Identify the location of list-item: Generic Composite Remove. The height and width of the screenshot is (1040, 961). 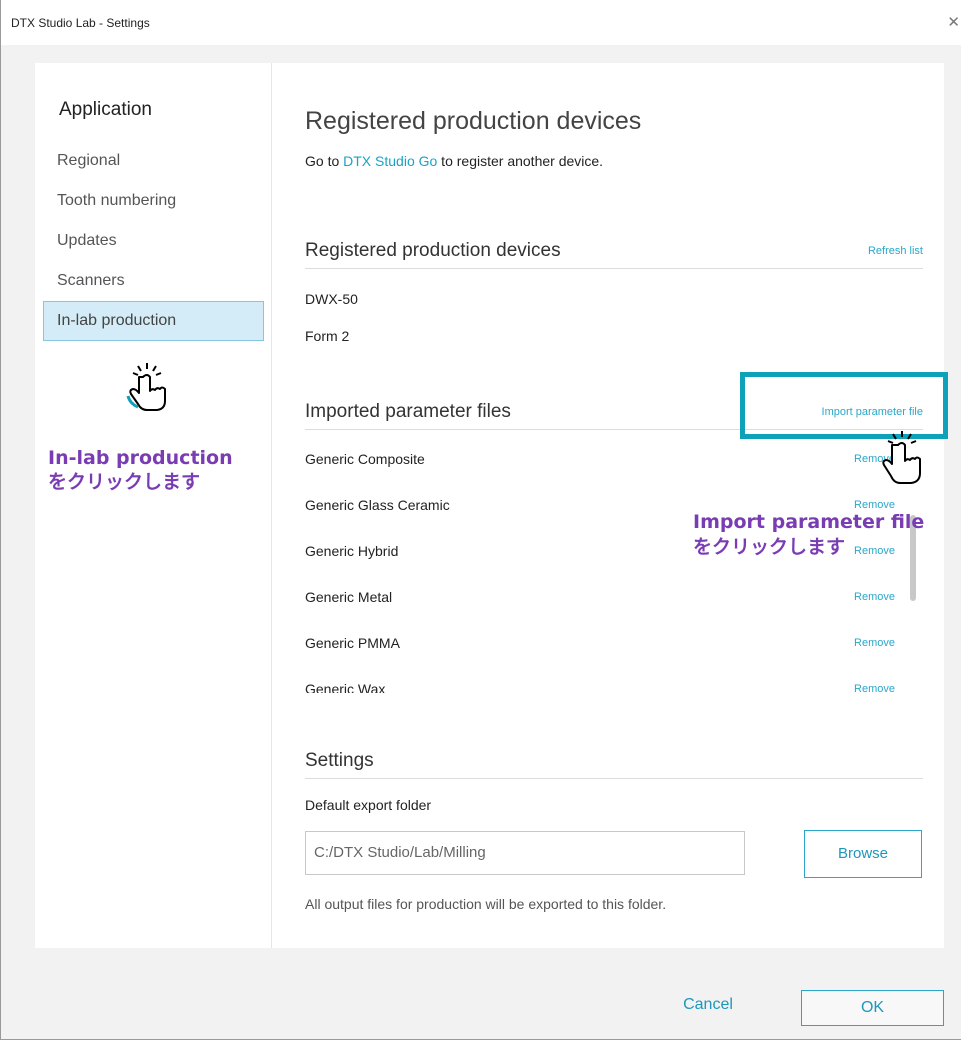
(600, 466).